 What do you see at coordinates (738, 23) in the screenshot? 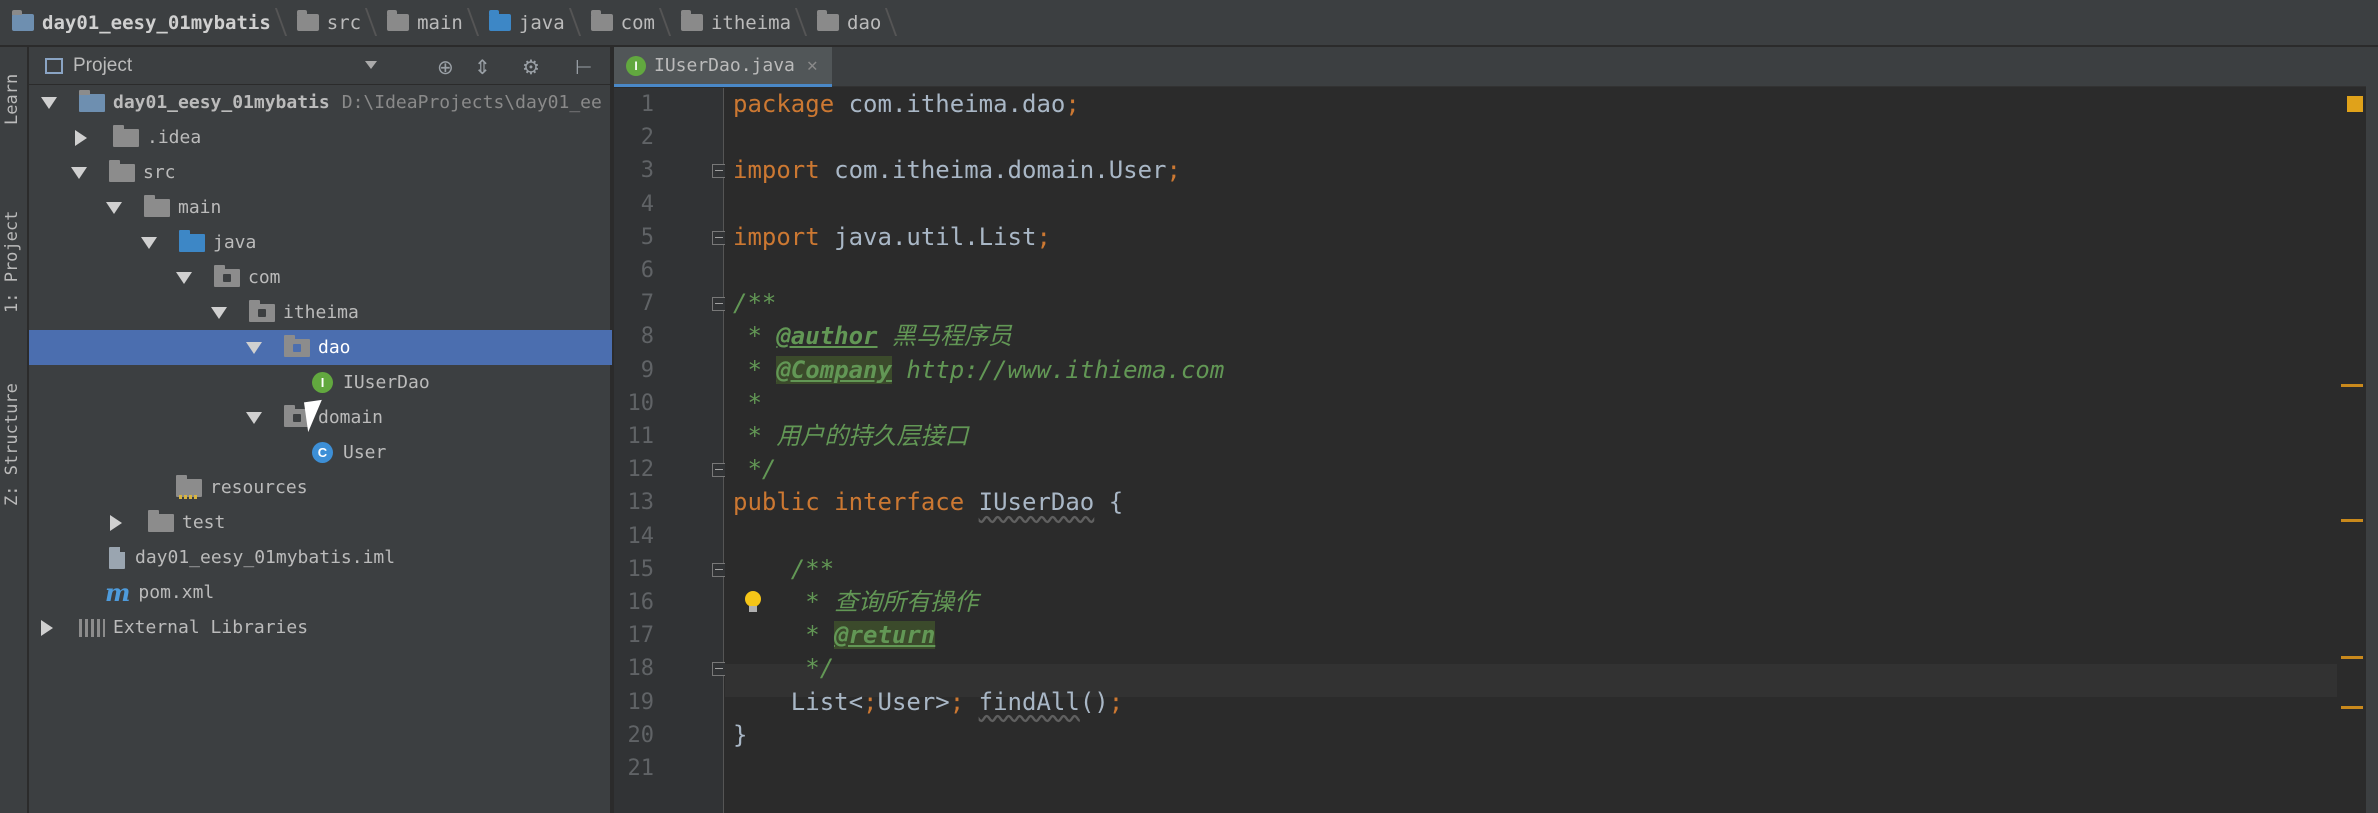
I see `breadcrumb-itheima: itheima` at bounding box center [738, 23].